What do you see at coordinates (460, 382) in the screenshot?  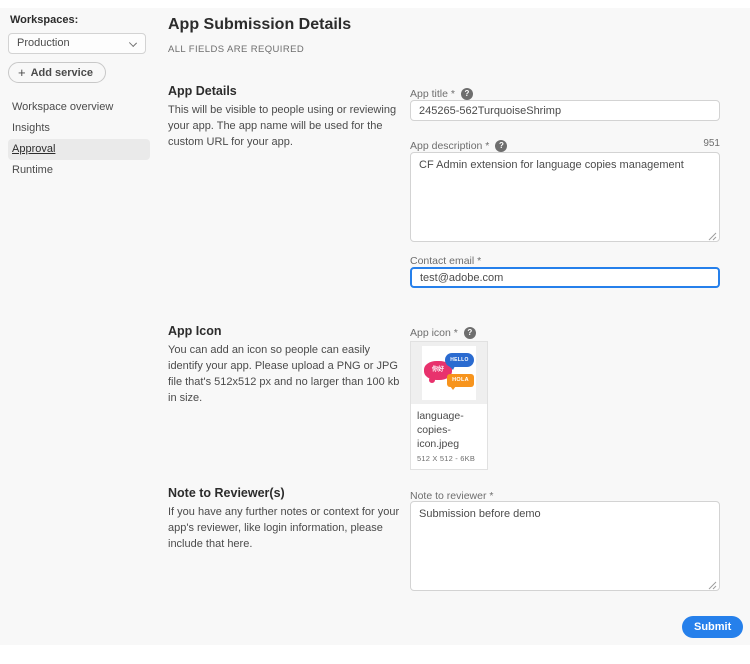 I see `speech-bubble-orange: HOLA` at bounding box center [460, 382].